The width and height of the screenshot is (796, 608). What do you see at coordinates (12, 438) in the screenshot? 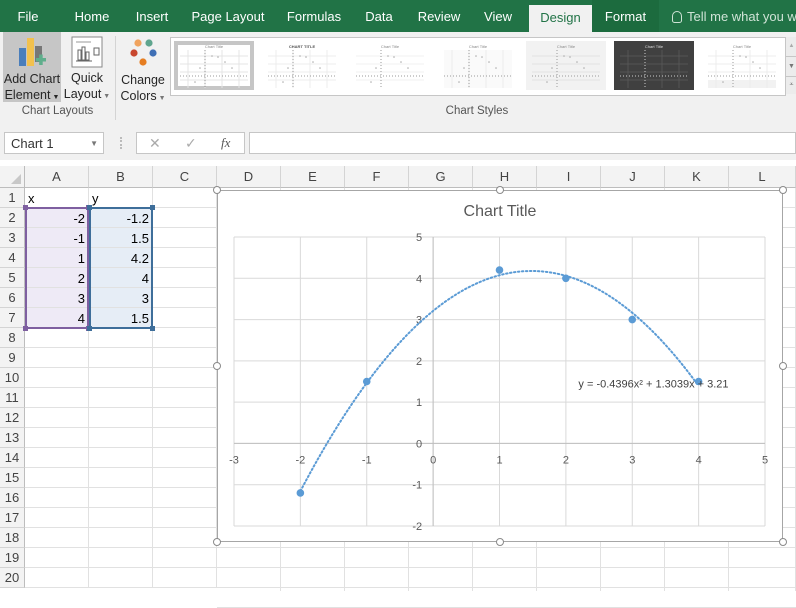
I see `row-header-13: 13` at bounding box center [12, 438].